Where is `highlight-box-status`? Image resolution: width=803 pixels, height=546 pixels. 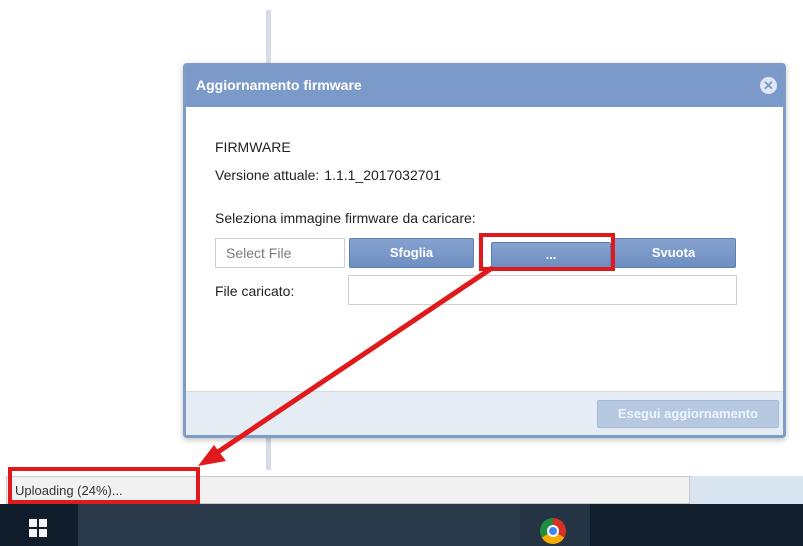
highlight-box-status is located at coordinates (104, 485).